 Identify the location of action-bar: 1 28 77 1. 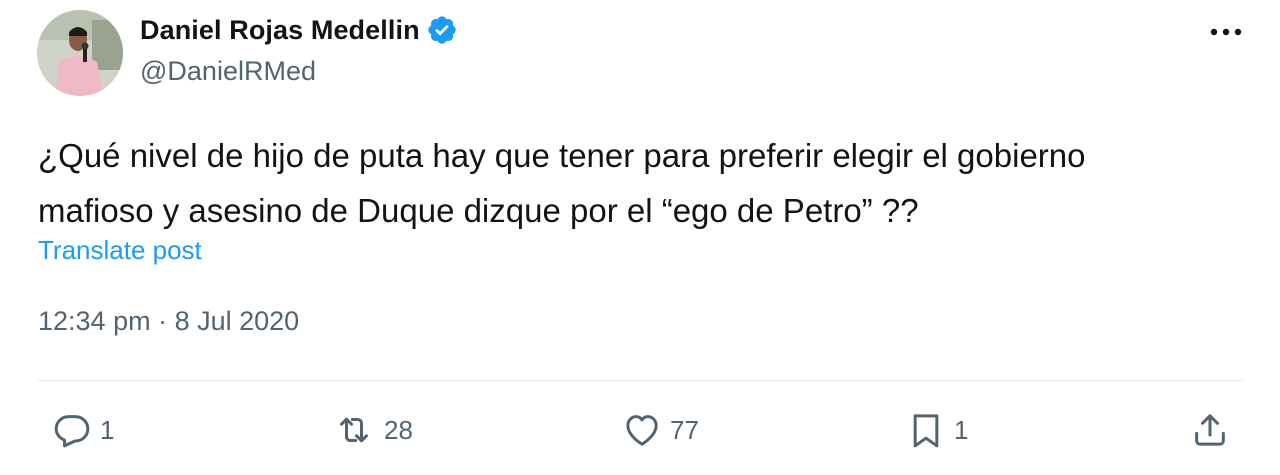
(640, 430).